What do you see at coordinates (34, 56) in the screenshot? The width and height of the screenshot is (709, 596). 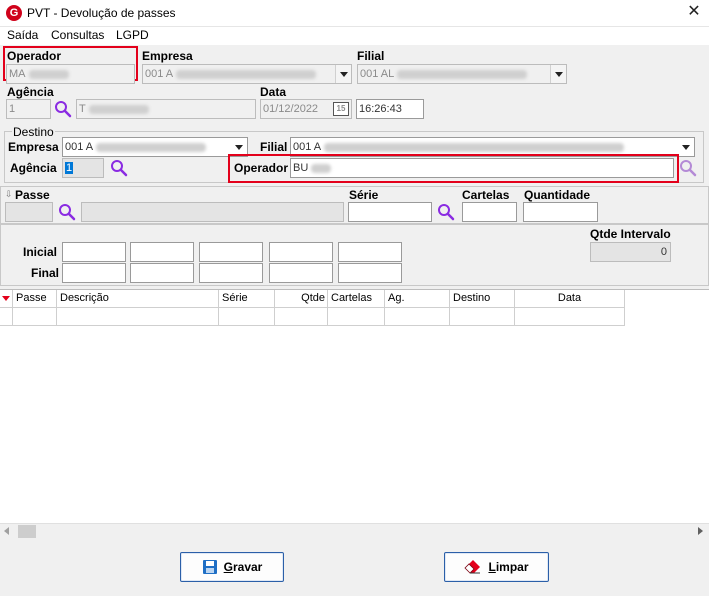 I see `operador-label: Operador` at bounding box center [34, 56].